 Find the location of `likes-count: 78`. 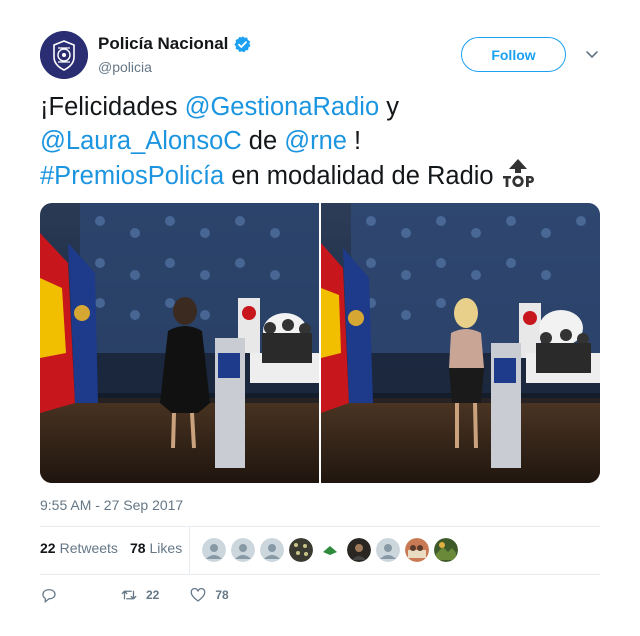

likes-count: 78 is located at coordinates (137, 548).